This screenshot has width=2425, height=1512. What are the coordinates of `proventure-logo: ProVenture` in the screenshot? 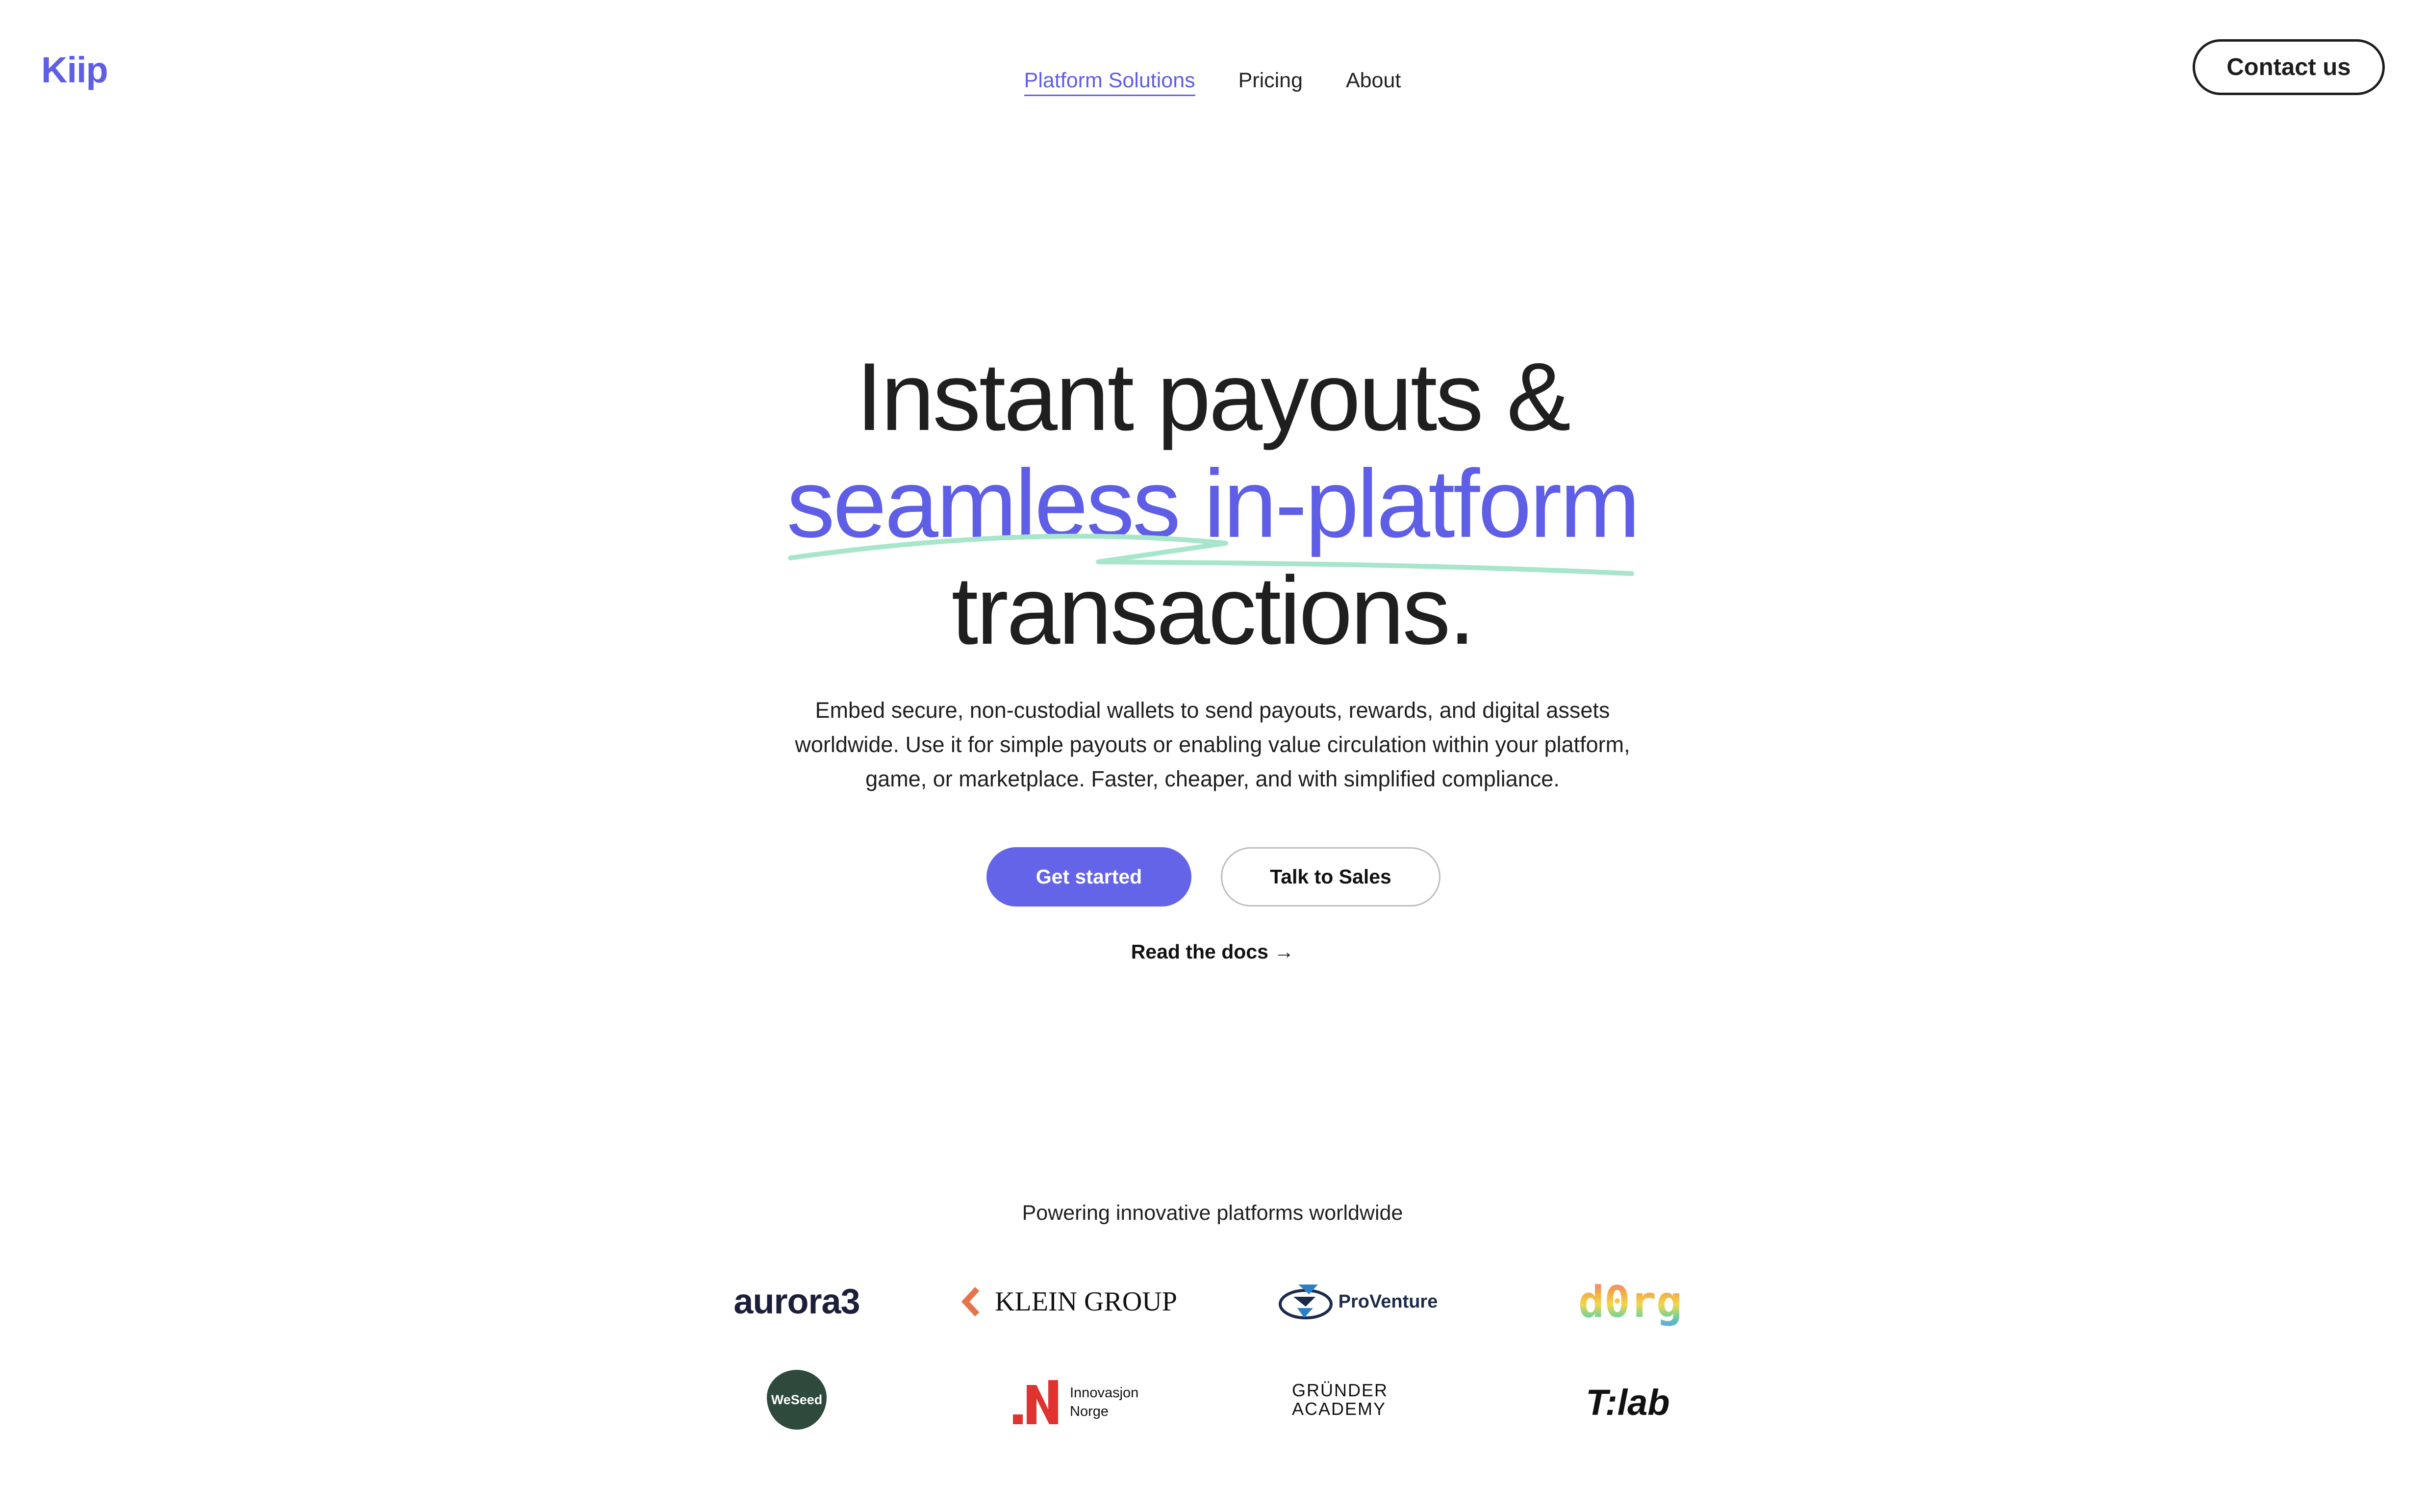 It's located at (1358, 1302).